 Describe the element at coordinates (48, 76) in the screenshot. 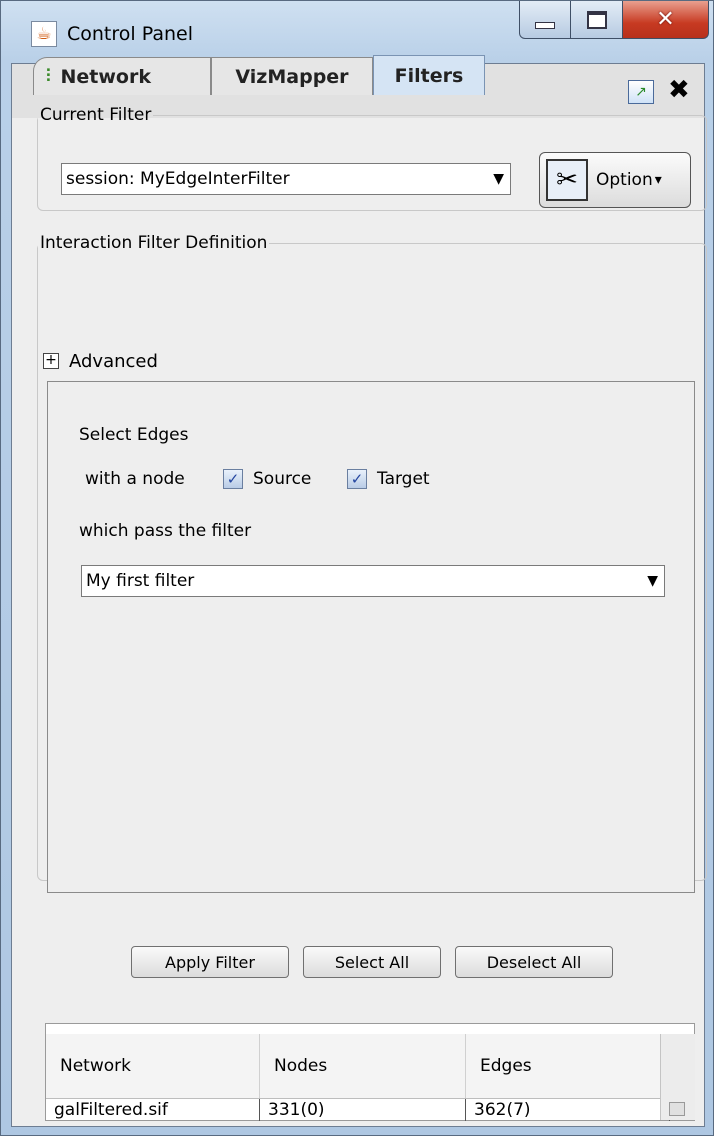

I see `network-tree-icon: ⫶` at that location.